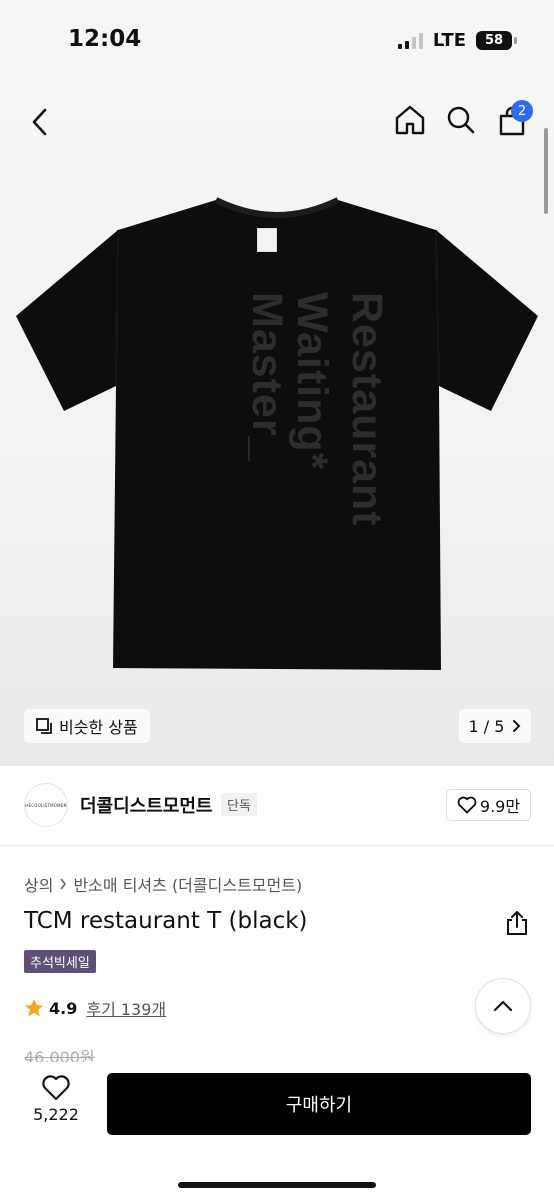 This screenshot has height=1200, width=554. I want to click on scroll-indicator, so click(546, 171).